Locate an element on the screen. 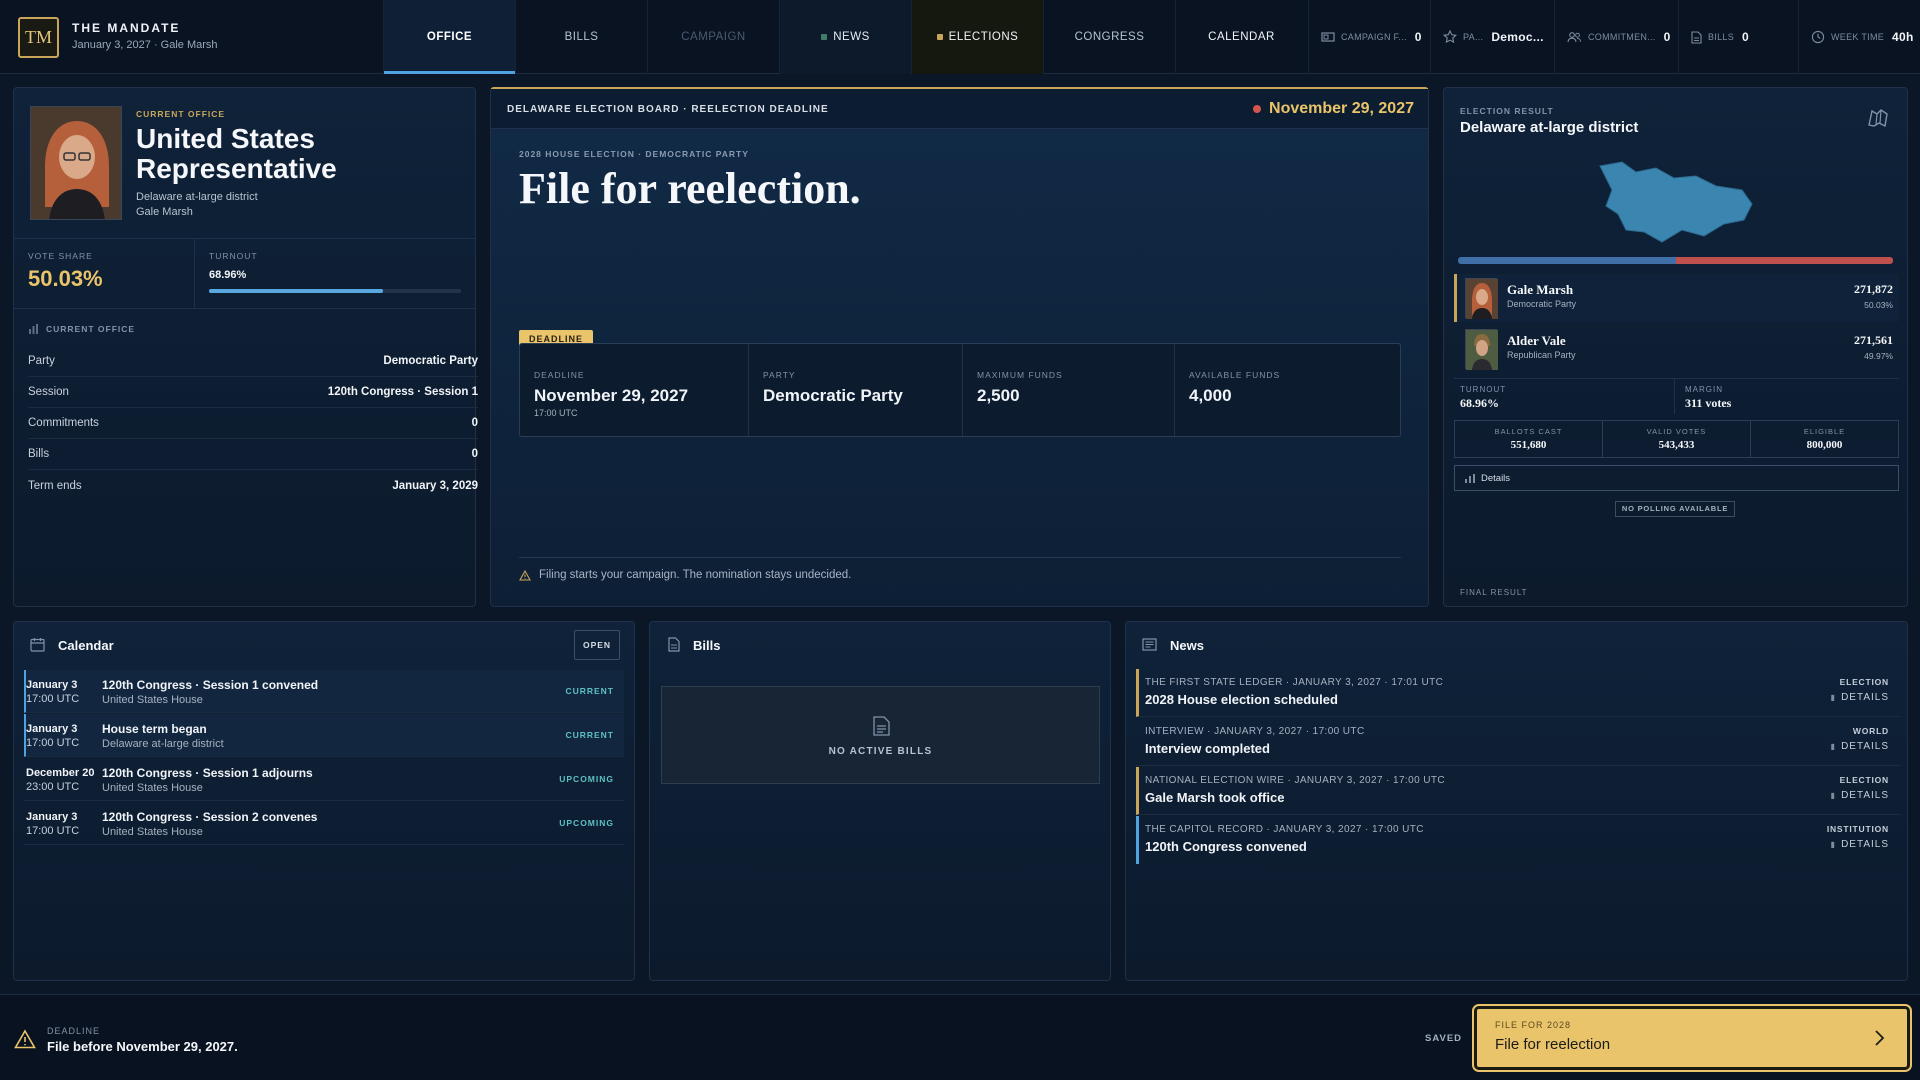  news-headline: Gale Marsh took office is located at coordinates (1215, 797).